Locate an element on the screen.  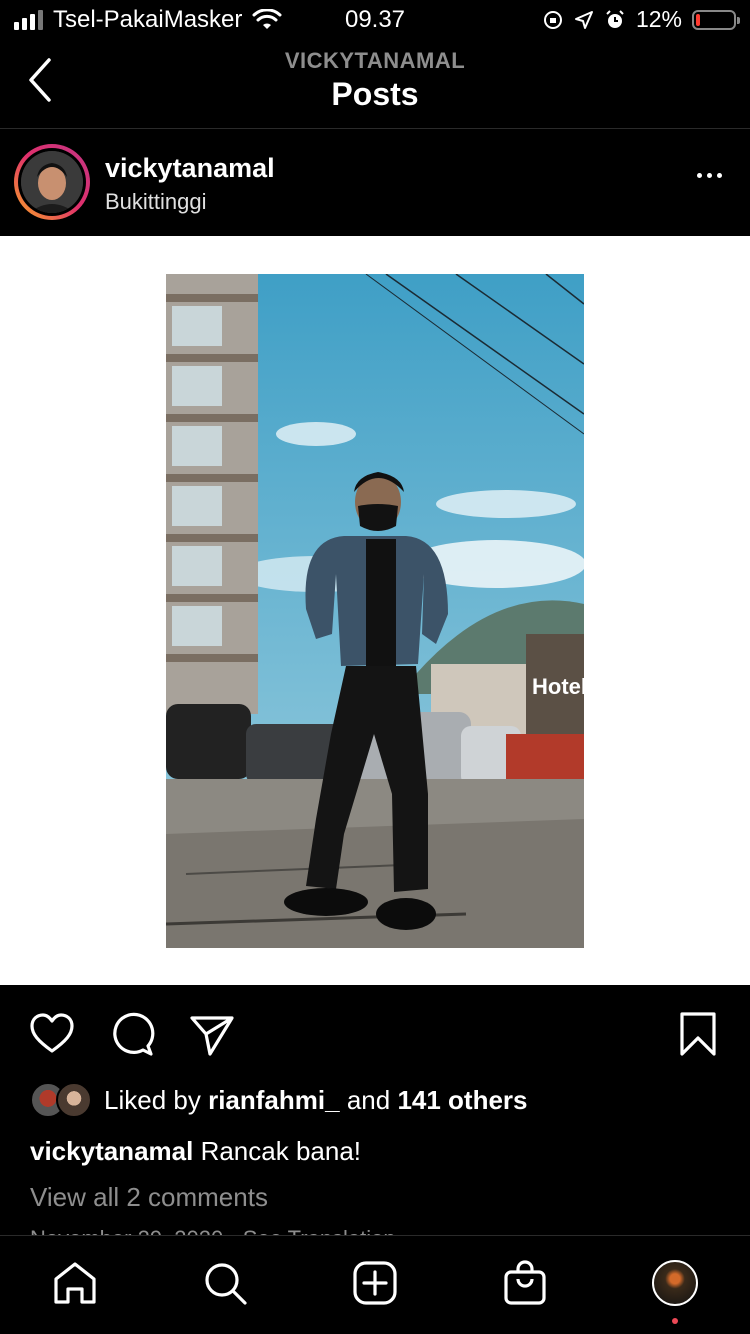
like-button is located at coordinates (52, 1034).